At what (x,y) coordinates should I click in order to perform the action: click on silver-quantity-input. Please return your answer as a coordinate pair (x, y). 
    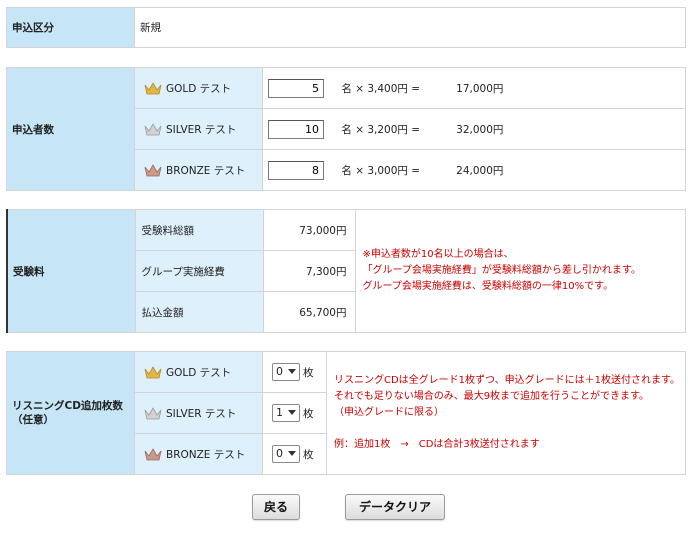
    Looking at the image, I should click on (296, 129).